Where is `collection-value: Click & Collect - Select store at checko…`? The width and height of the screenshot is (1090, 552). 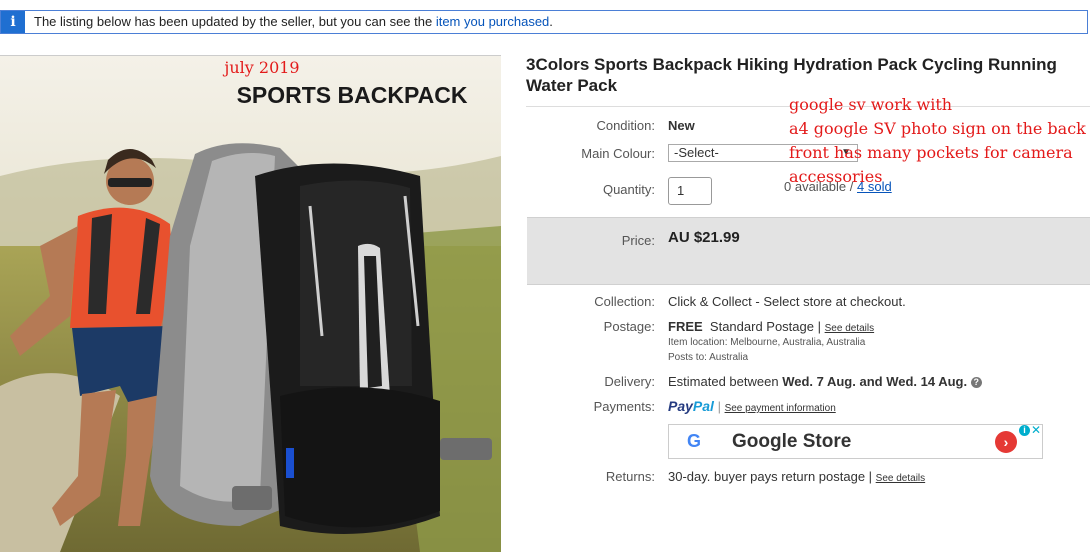
collection-value: Click & Collect - Select store at checko… is located at coordinates (787, 301).